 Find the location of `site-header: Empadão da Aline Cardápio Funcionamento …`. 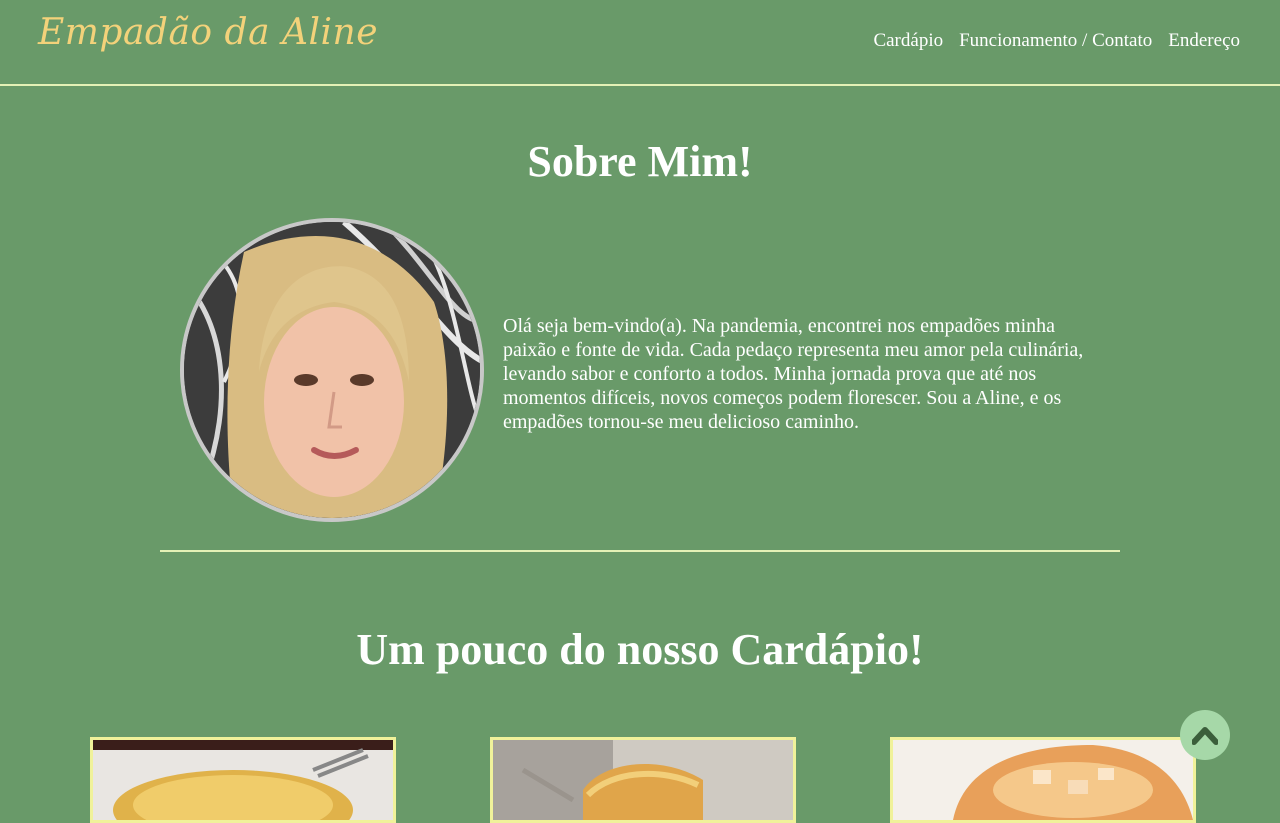

site-header: Empadão da Aline Cardápio Funcionamento … is located at coordinates (640, 43).